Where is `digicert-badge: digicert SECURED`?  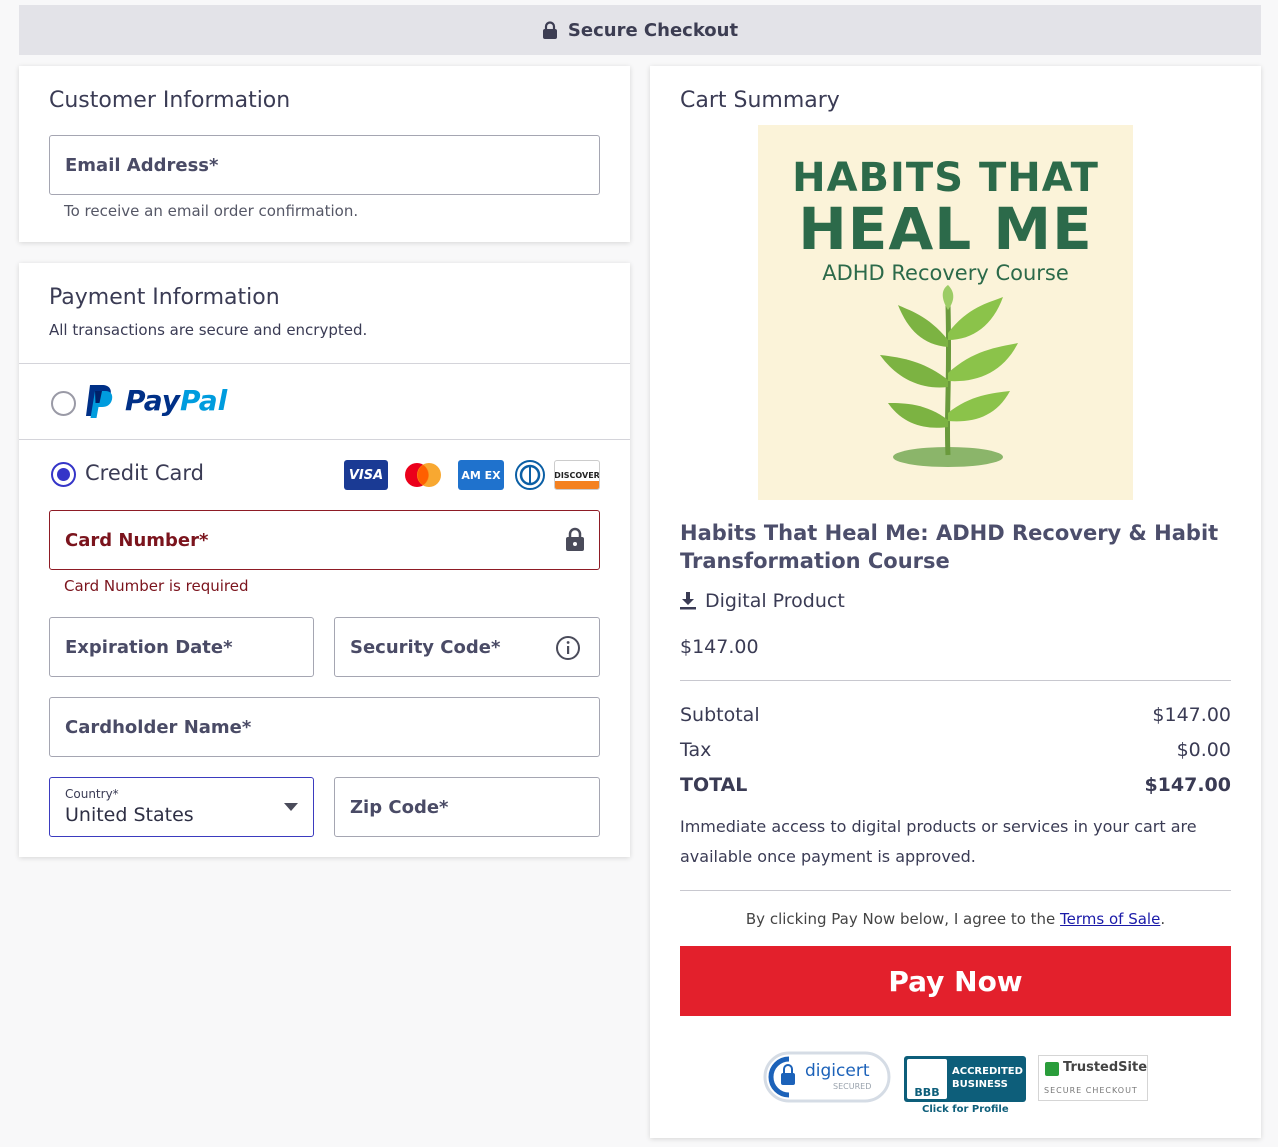
digicert-badge: digicert SECURED is located at coordinates (828, 1077).